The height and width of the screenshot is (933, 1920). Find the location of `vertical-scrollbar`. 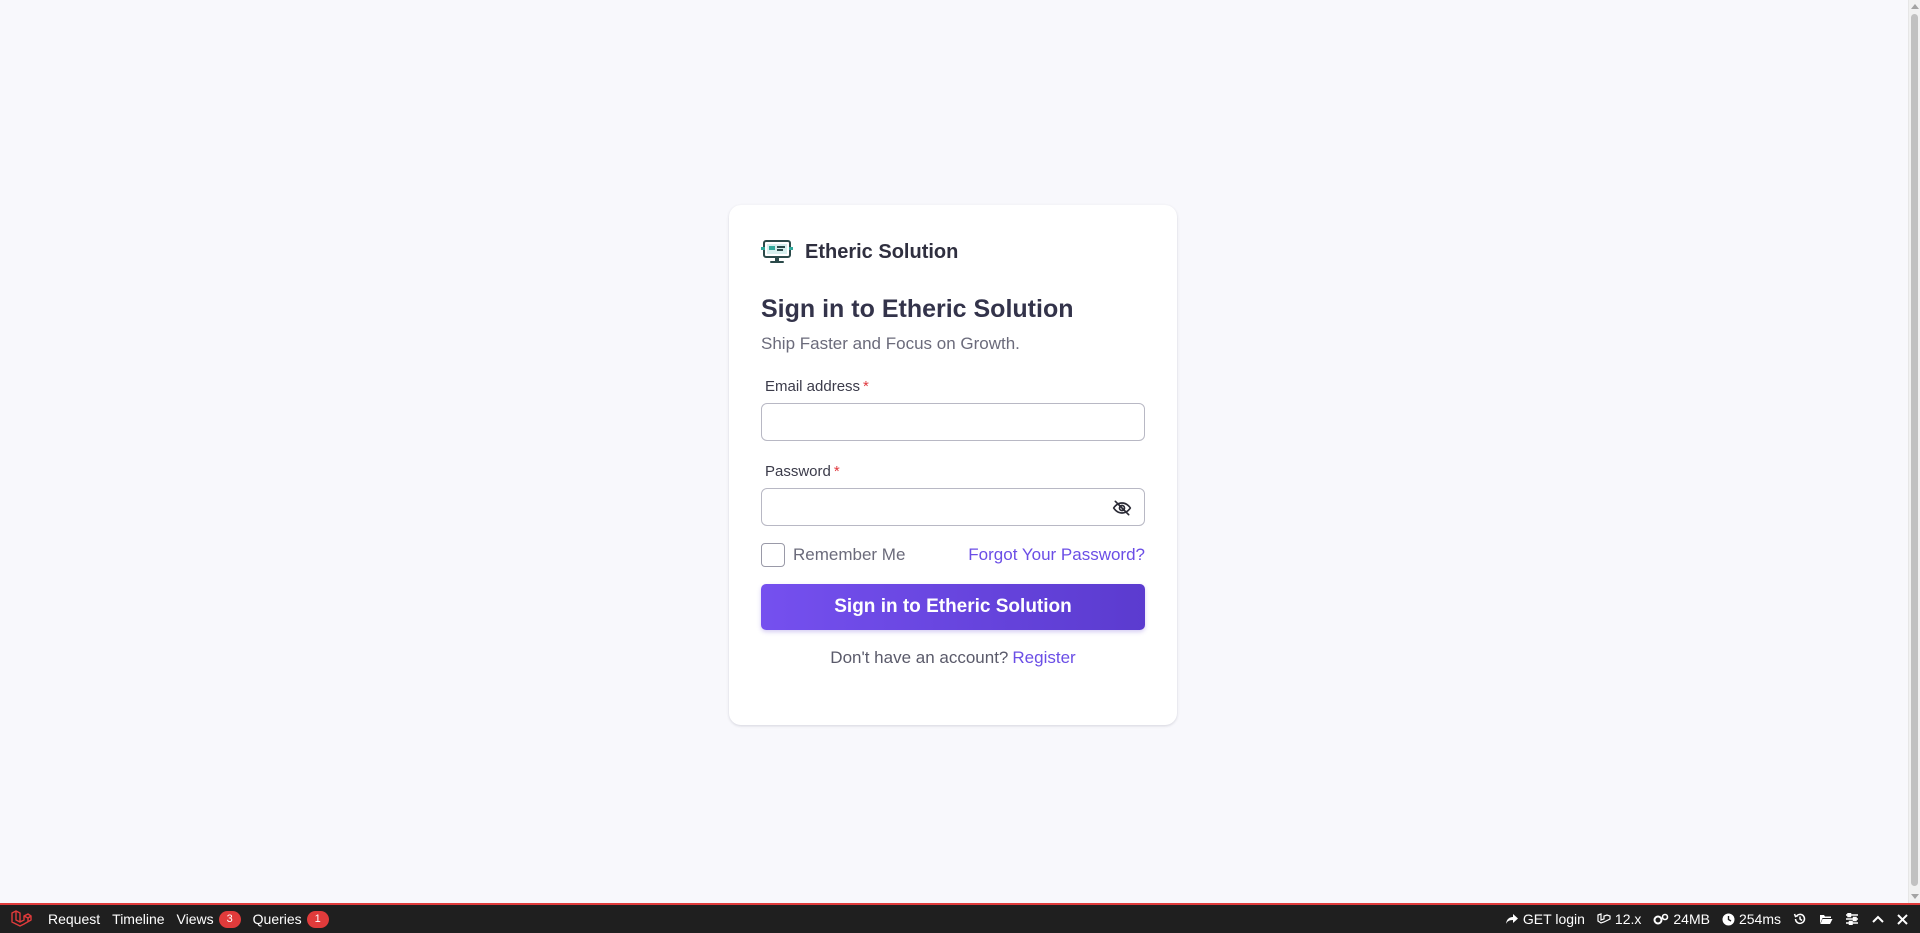

vertical-scrollbar is located at coordinates (1914, 451).